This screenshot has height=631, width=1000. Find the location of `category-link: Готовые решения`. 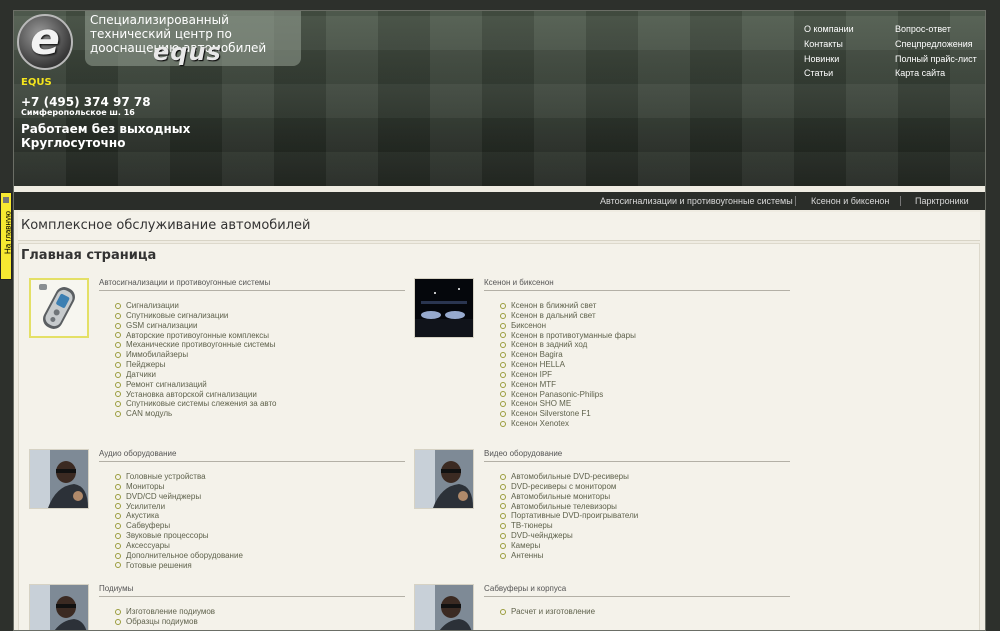

category-link: Готовые решения is located at coordinates (179, 566).